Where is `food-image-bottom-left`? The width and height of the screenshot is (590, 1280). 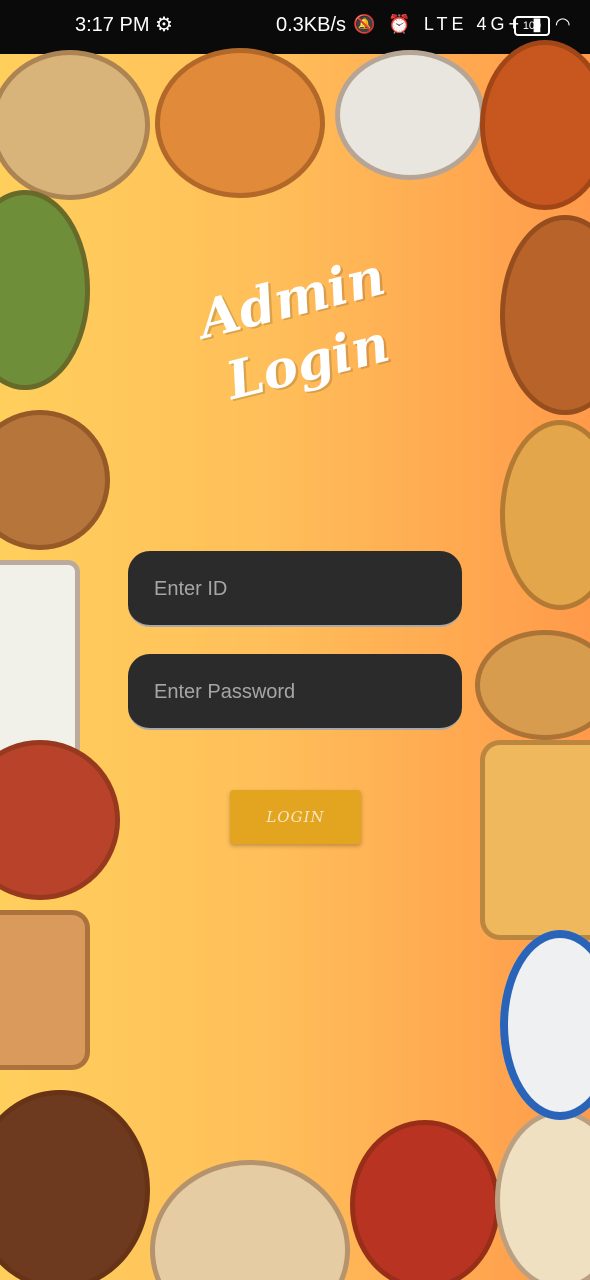 food-image-bottom-left is located at coordinates (75, 1185).